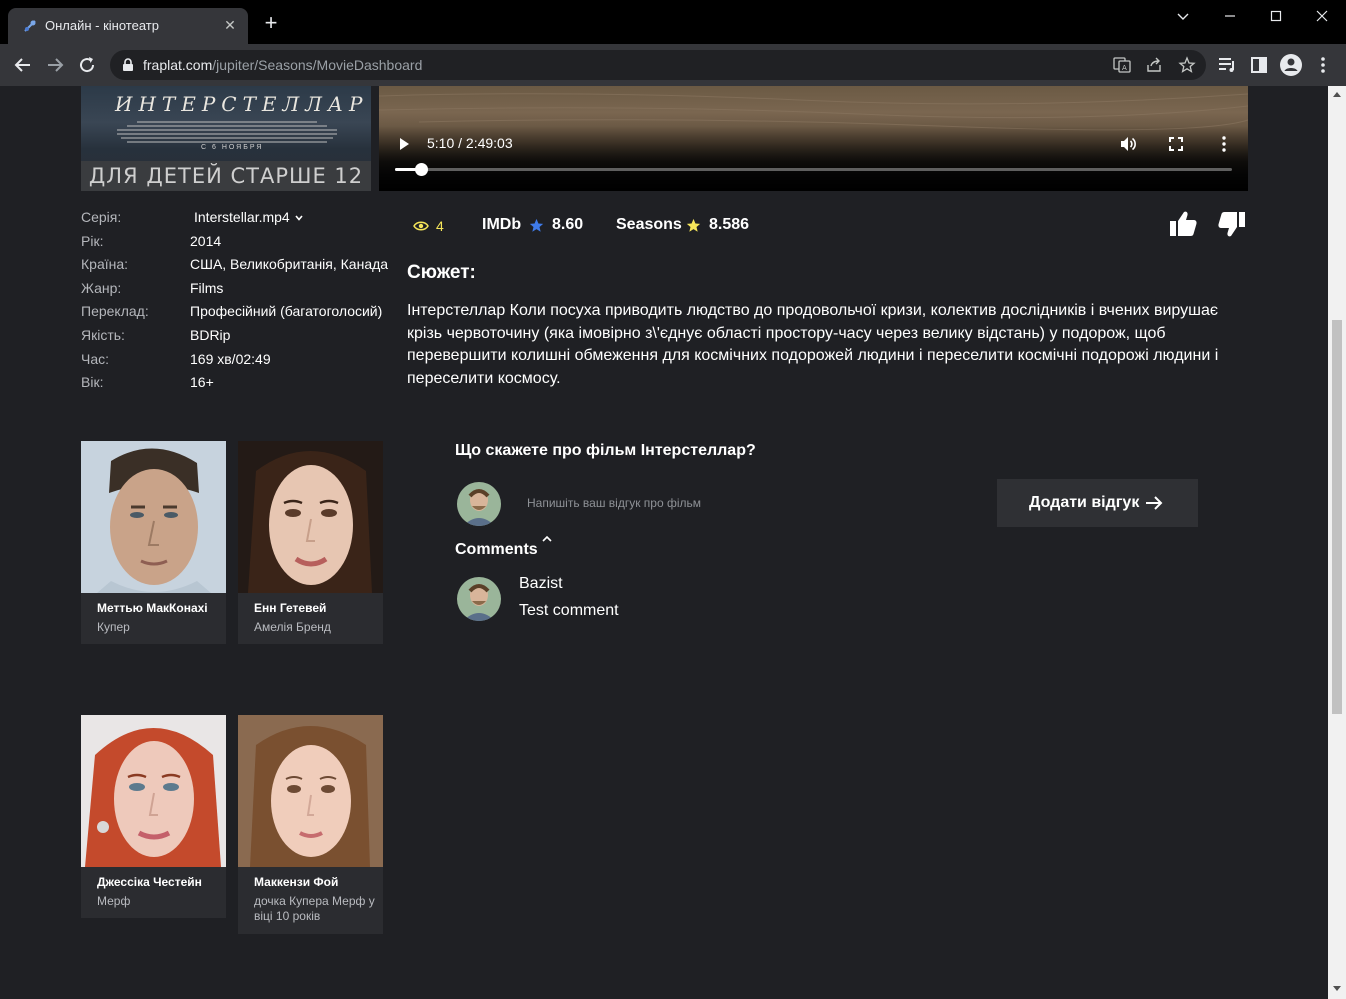  What do you see at coordinates (421, 169) in the screenshot?
I see `progress-knob` at bounding box center [421, 169].